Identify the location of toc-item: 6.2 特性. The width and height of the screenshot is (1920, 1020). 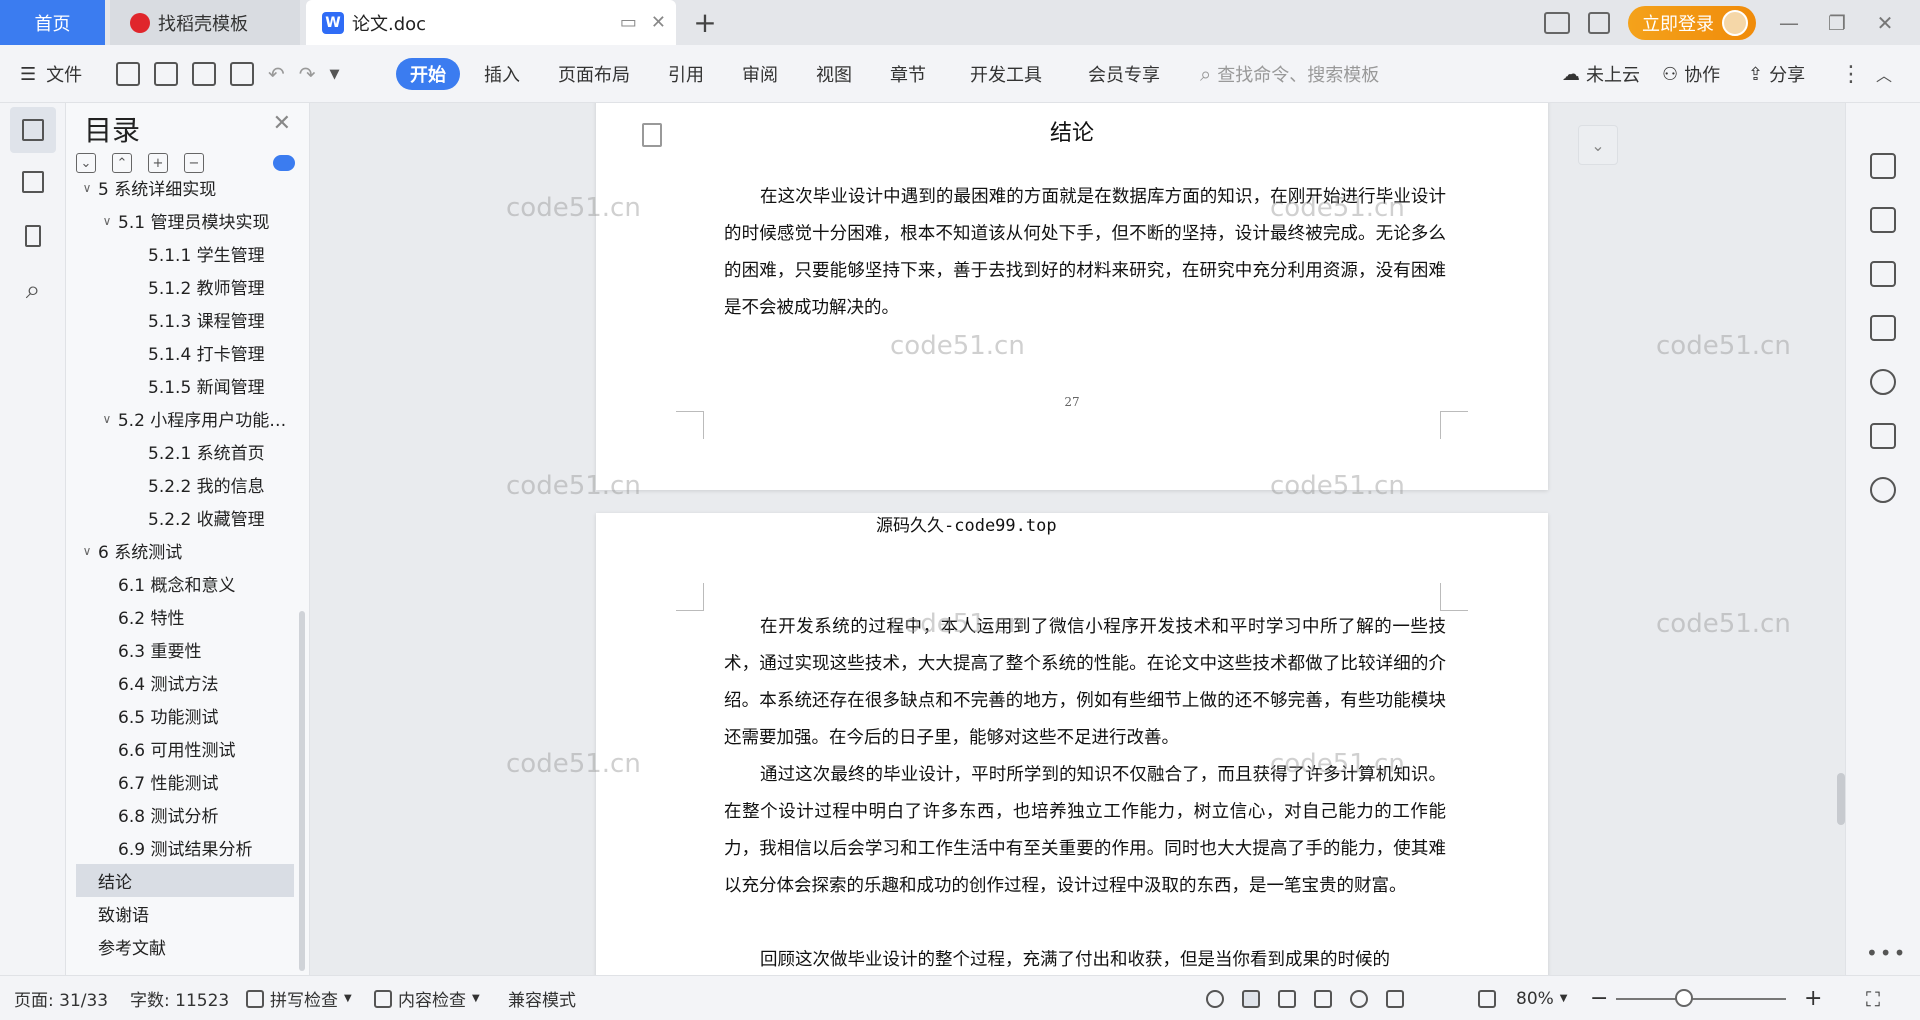
(187, 616).